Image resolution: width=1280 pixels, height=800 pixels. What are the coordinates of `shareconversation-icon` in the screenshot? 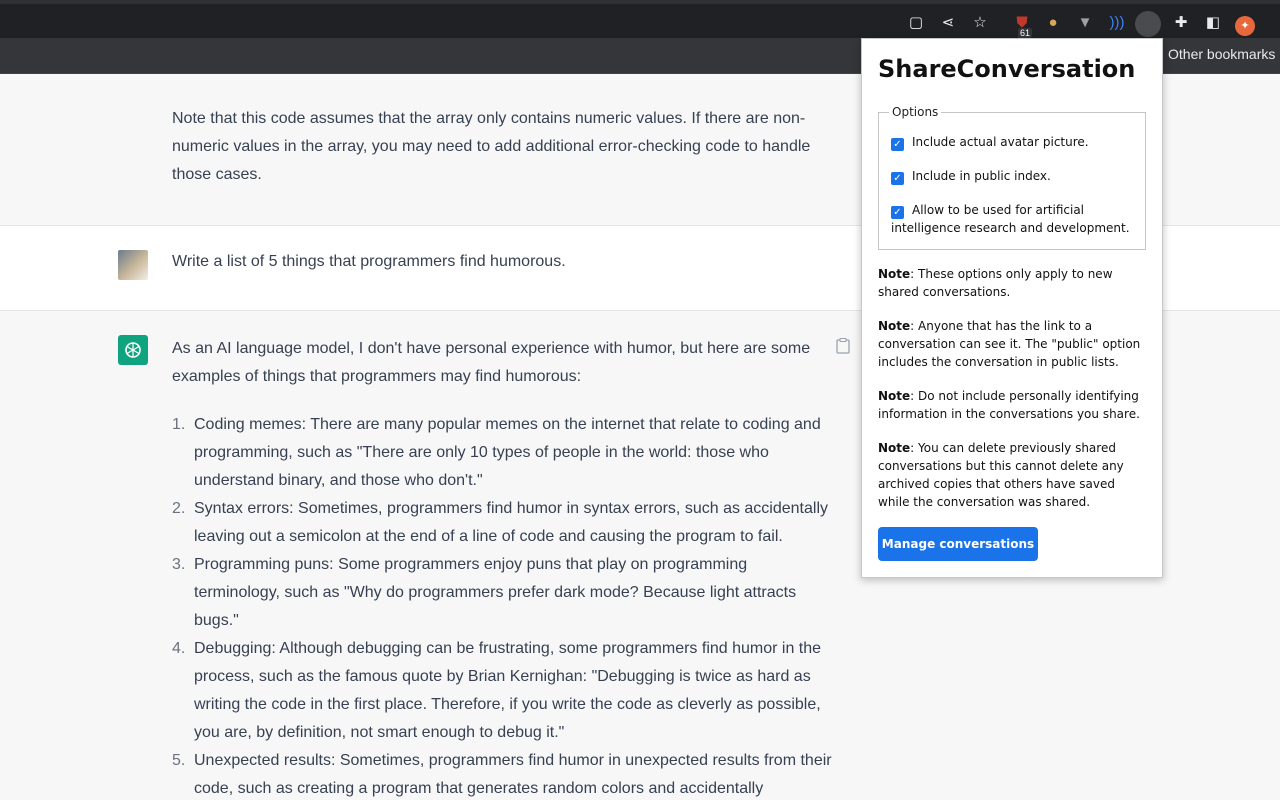 It's located at (1148, 24).